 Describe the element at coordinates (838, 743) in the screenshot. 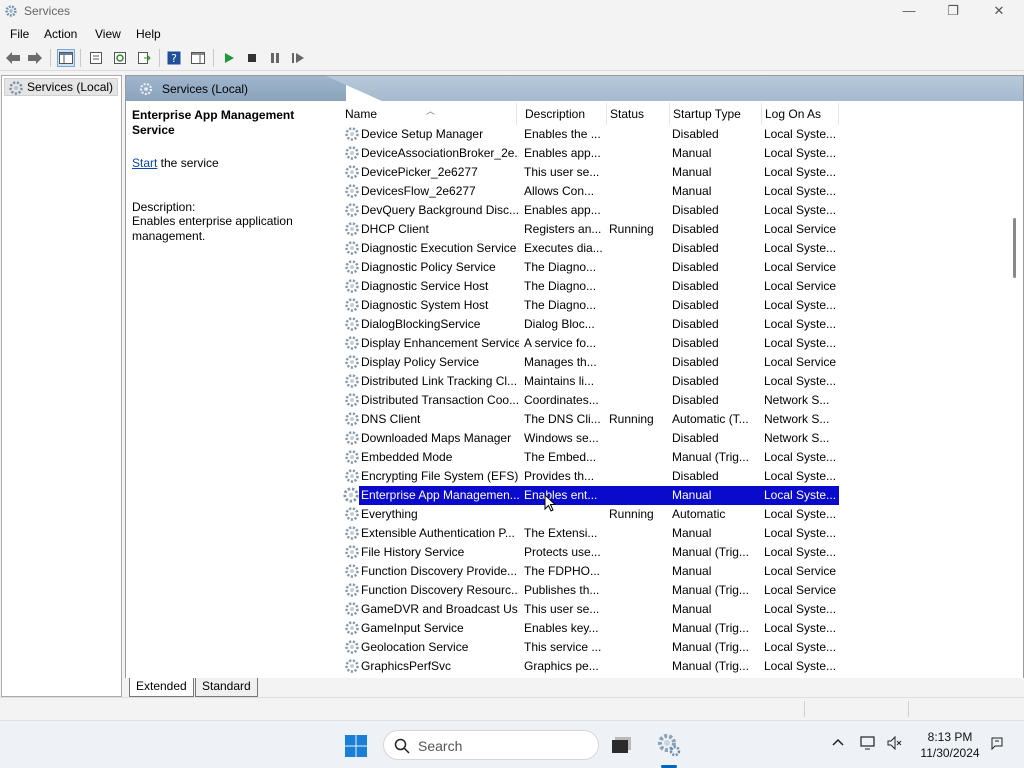

I see `chevron-up-icon` at that location.